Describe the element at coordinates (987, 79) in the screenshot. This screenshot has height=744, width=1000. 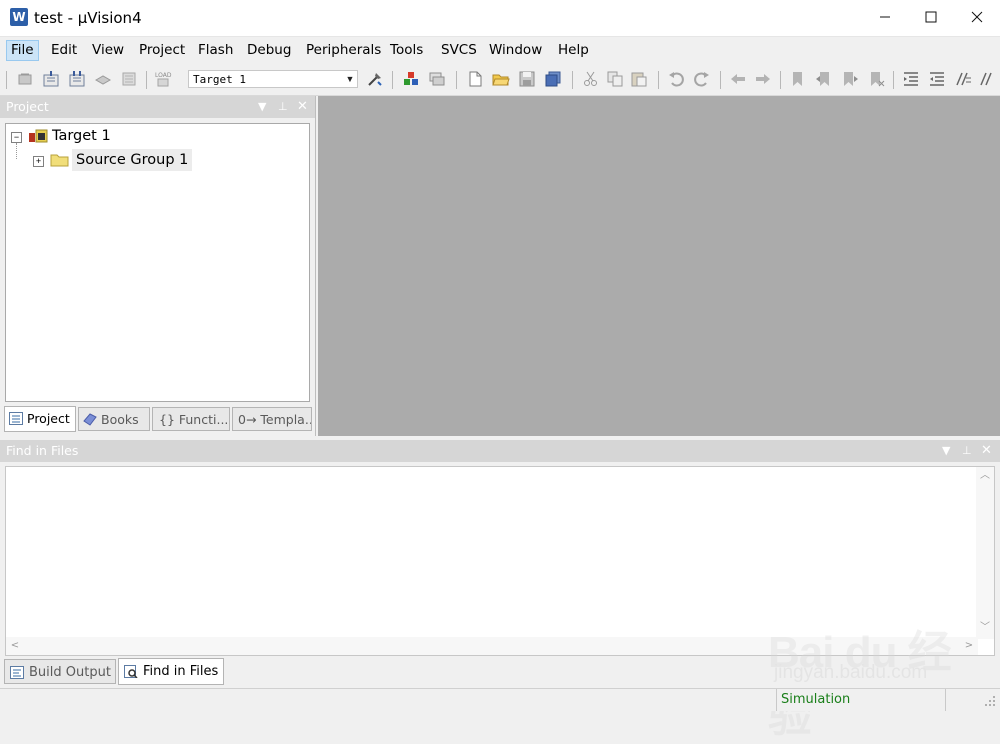
I see `uncomment-selection-icon` at that location.